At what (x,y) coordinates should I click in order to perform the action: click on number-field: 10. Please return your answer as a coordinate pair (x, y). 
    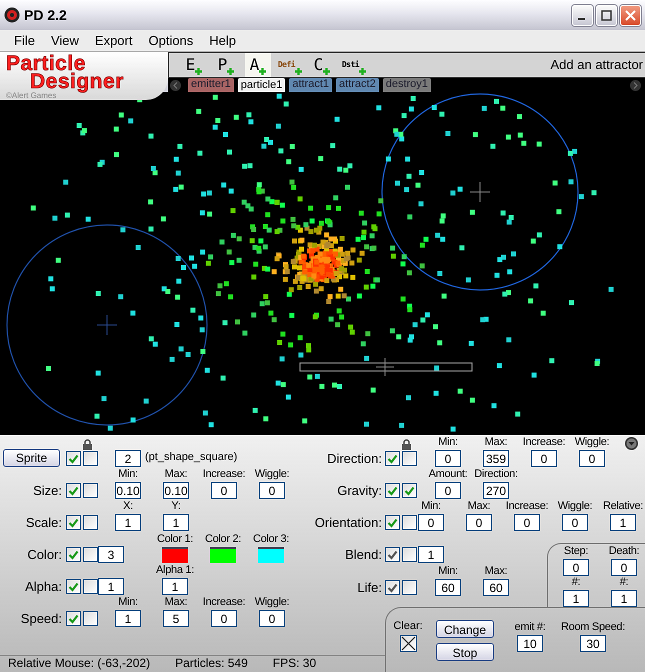
    Looking at the image, I should click on (530, 643).